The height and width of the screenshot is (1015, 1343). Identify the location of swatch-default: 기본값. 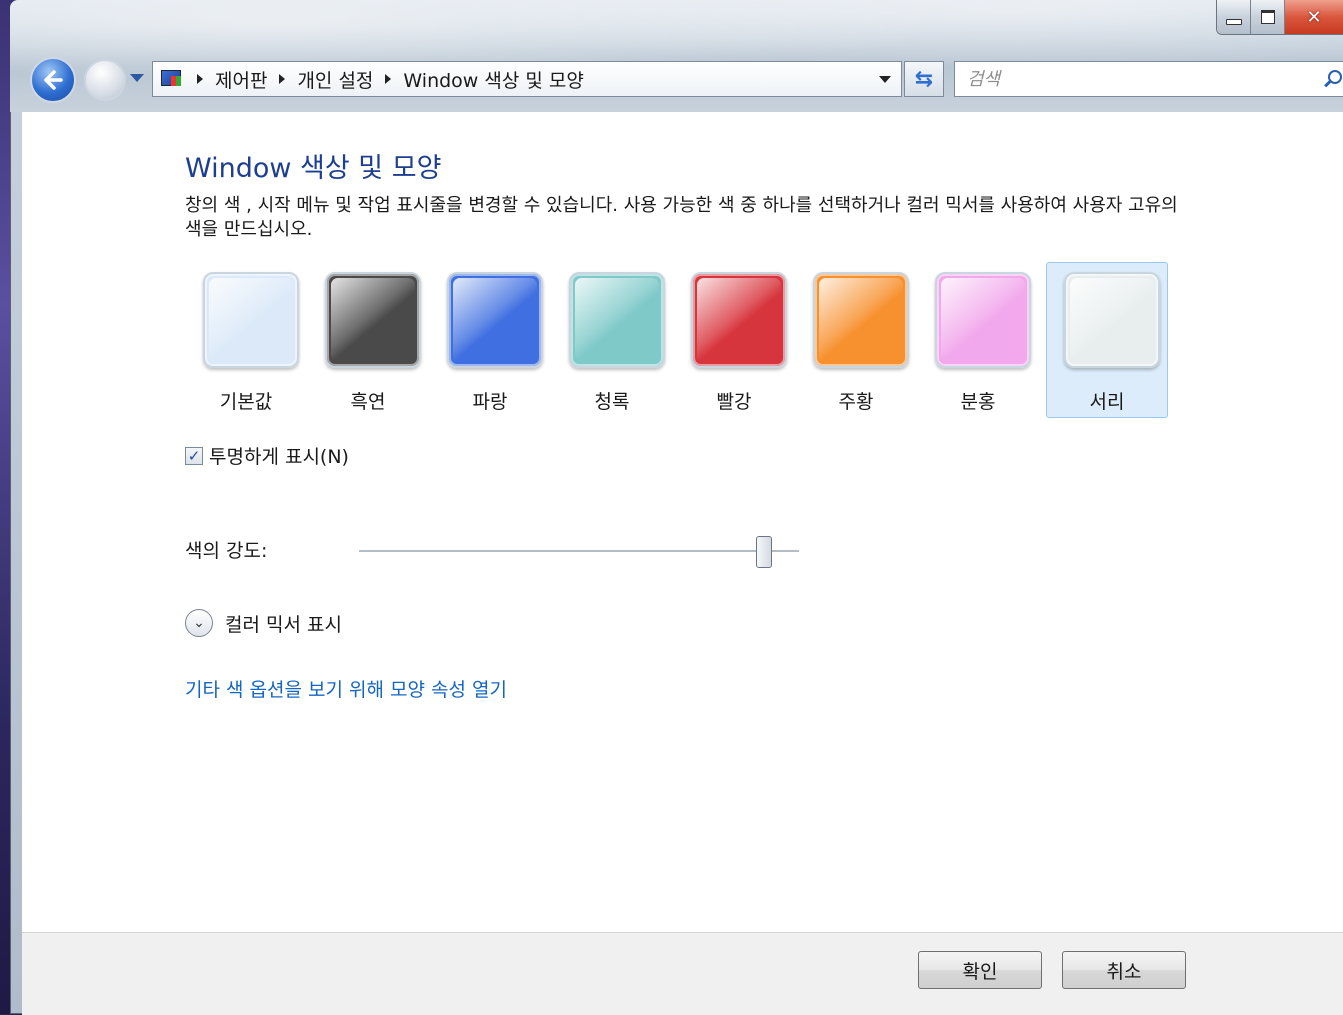
(246, 340).